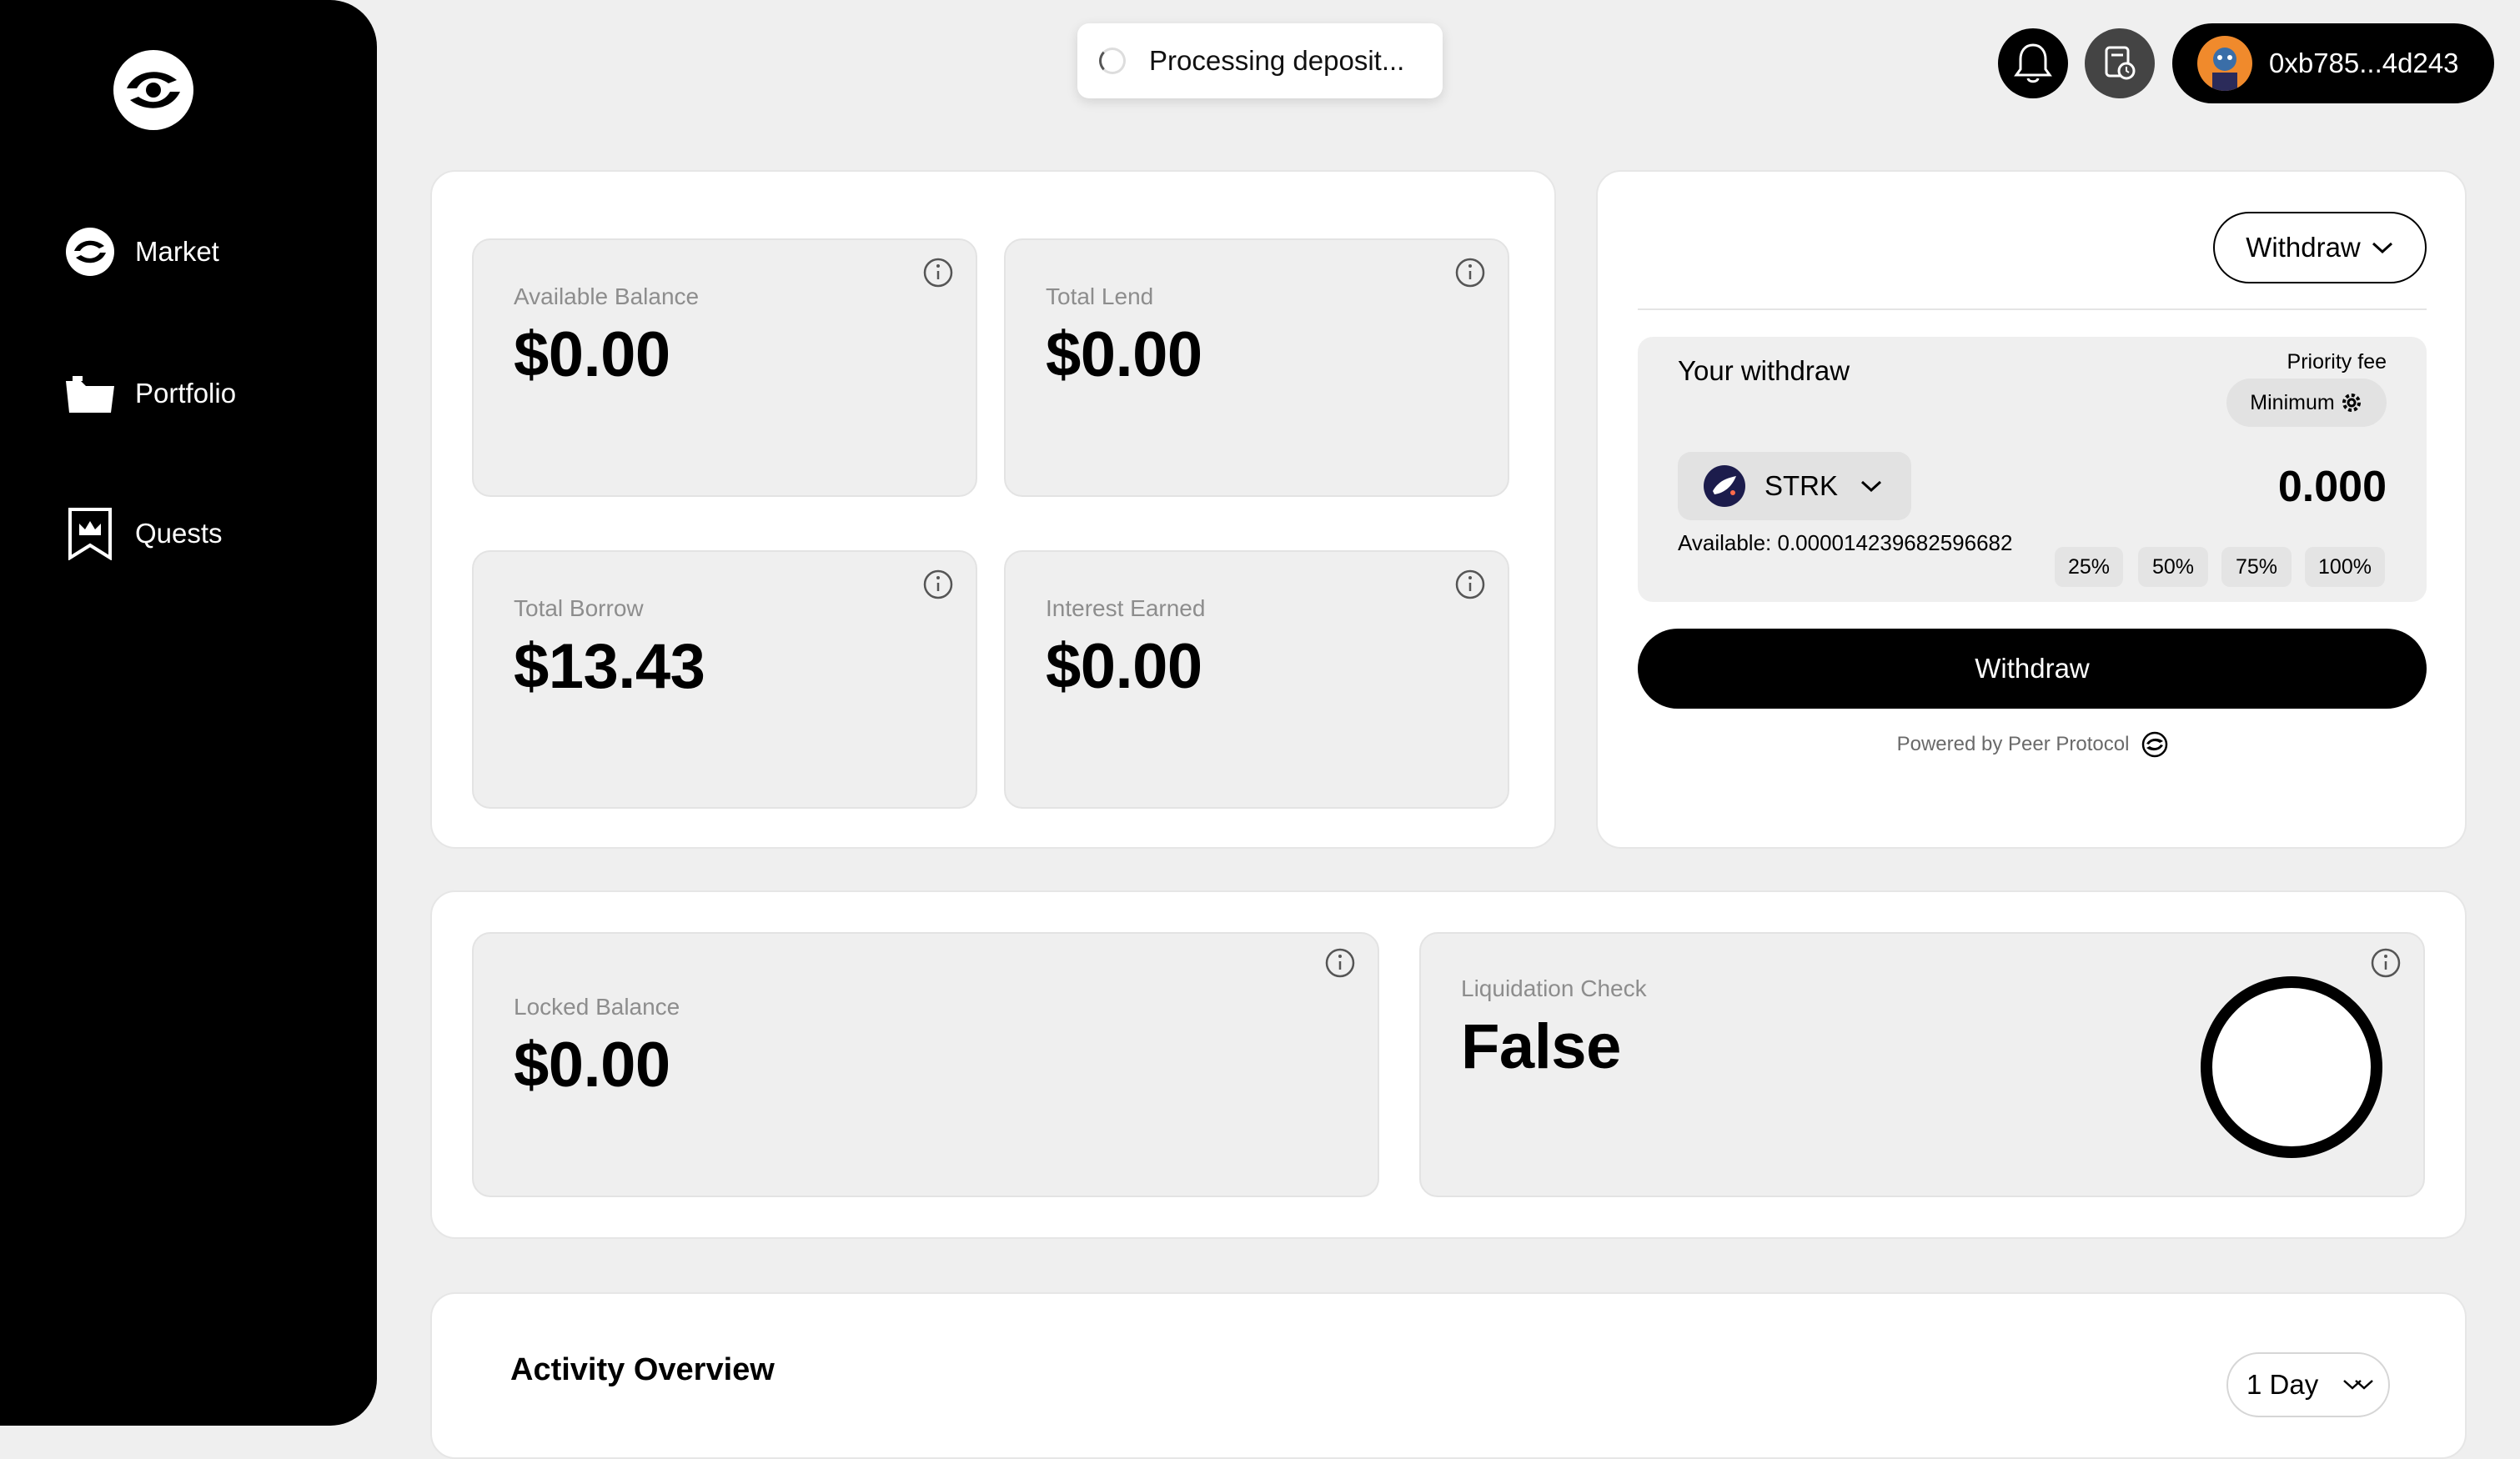  What do you see at coordinates (724, 367) in the screenshot?
I see `available-balance-card: Available Balance $0.00` at bounding box center [724, 367].